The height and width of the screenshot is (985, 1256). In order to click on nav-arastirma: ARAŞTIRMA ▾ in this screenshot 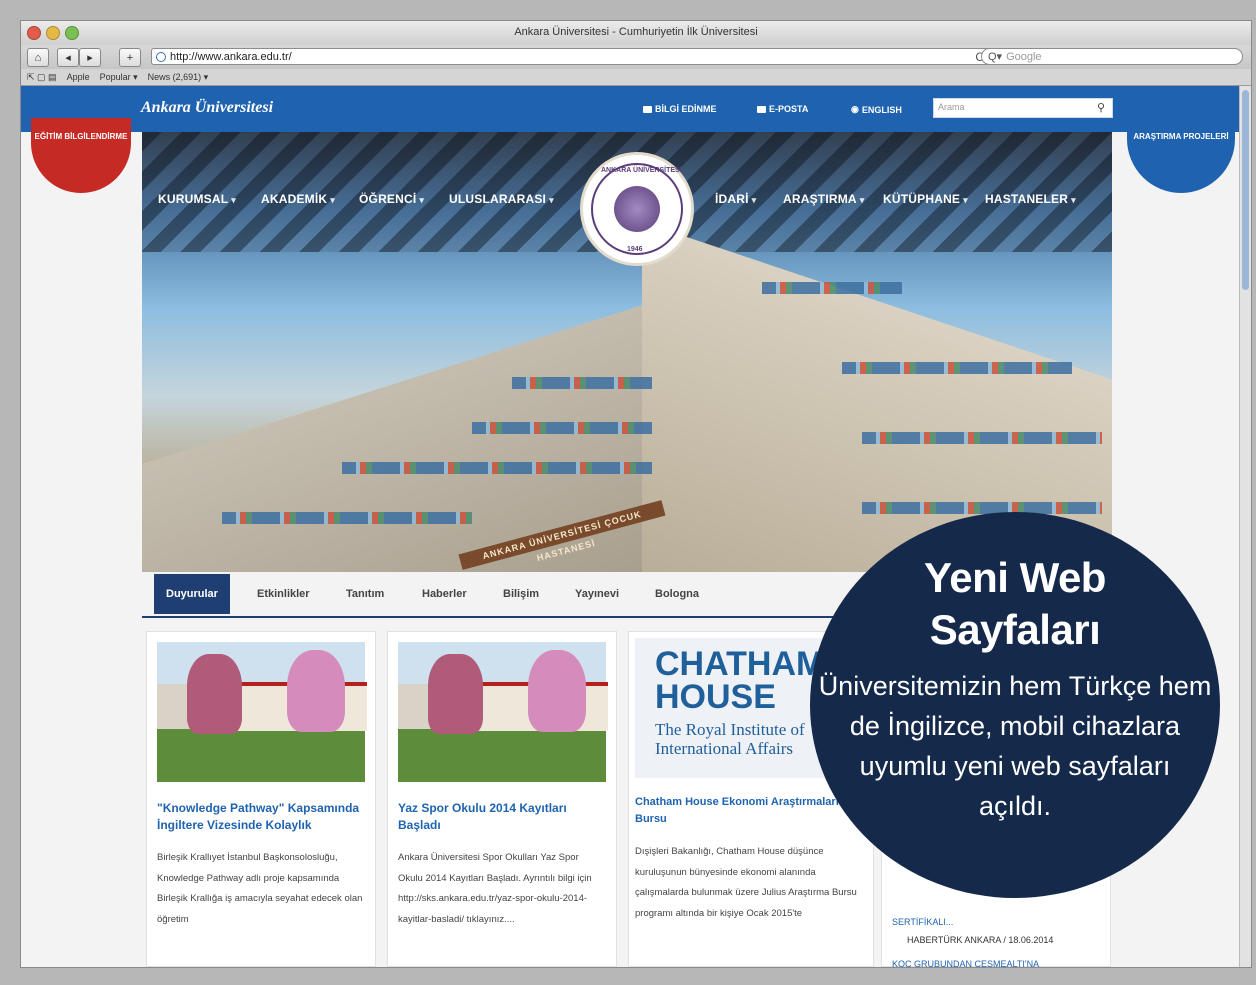, I will do `click(824, 199)`.